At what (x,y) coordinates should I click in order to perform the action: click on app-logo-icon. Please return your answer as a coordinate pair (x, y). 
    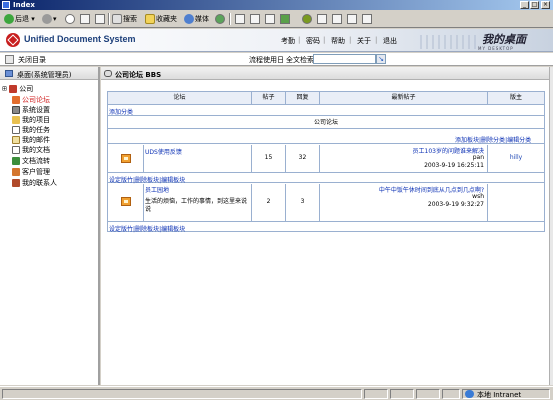
    Looking at the image, I should click on (13, 40).